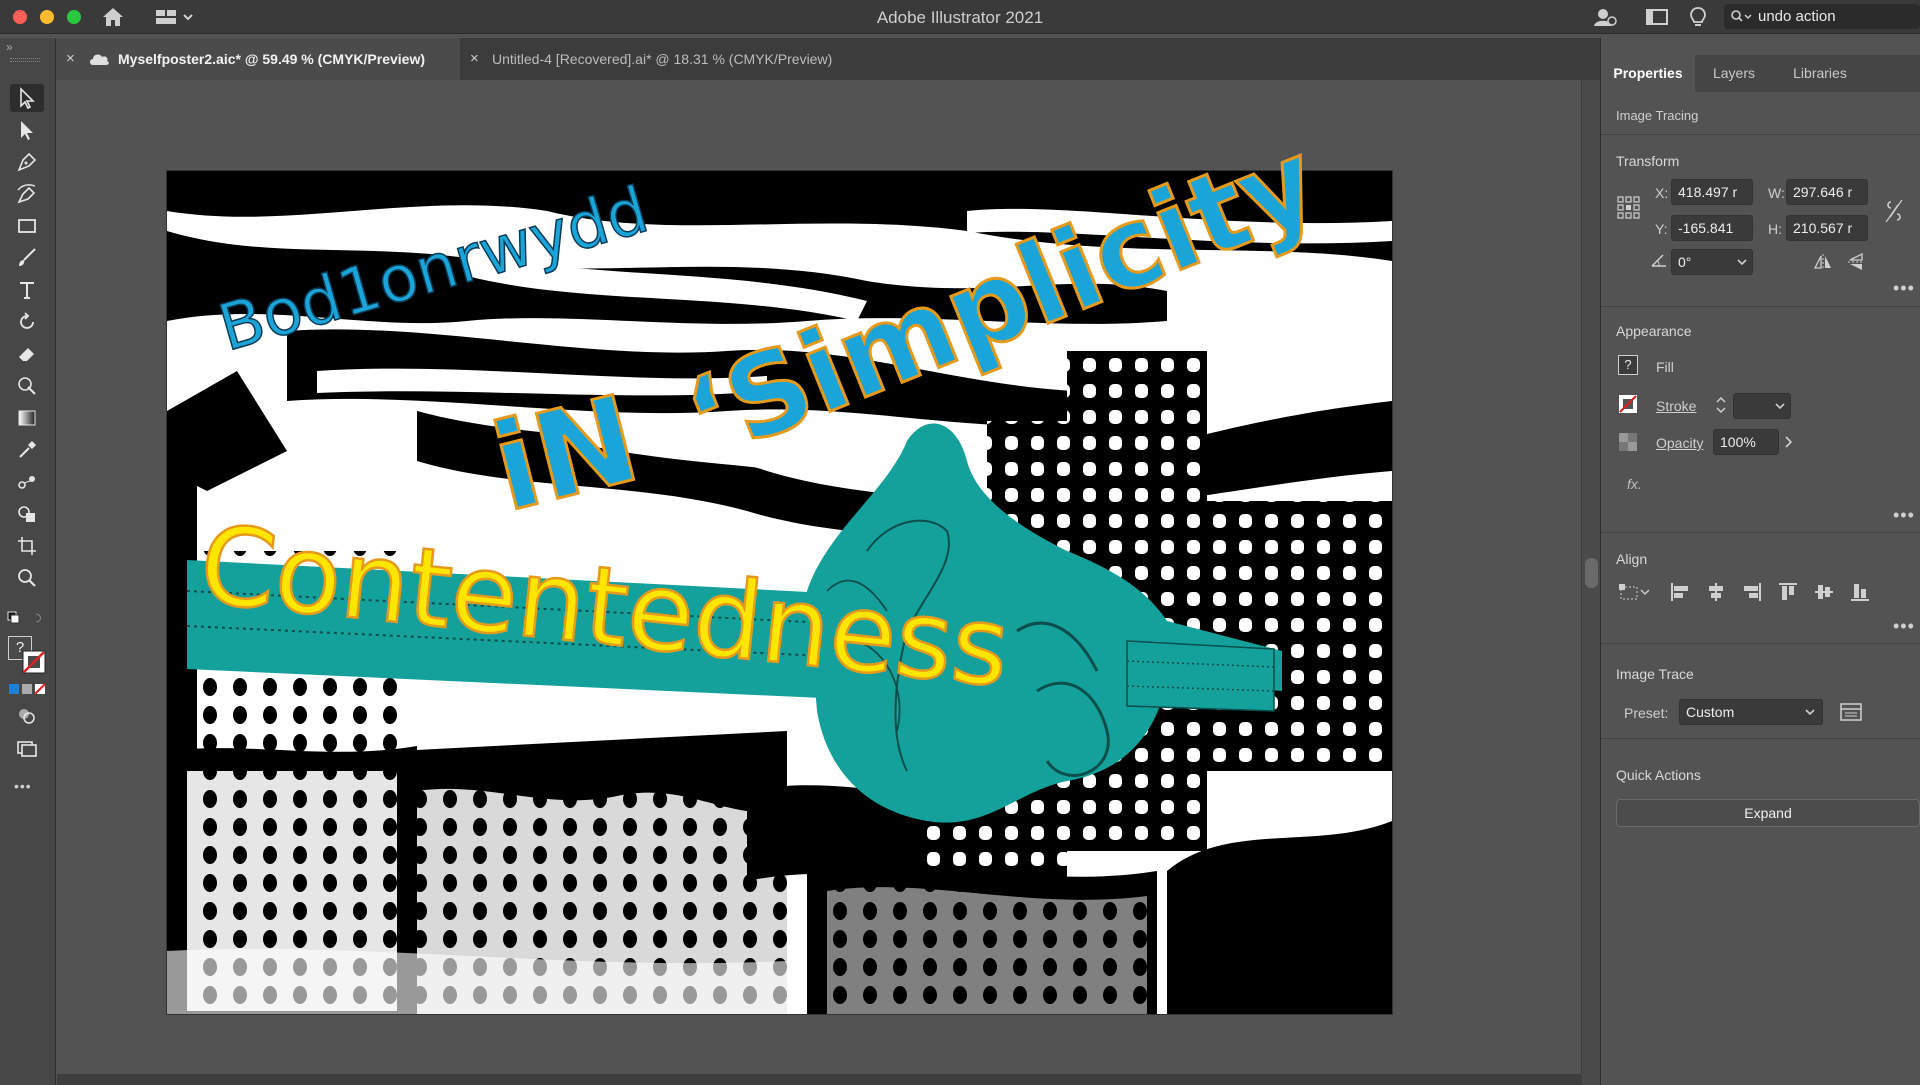 Image resolution: width=1920 pixels, height=1085 pixels. I want to click on fx-effects-icon: fx., so click(1634, 484).